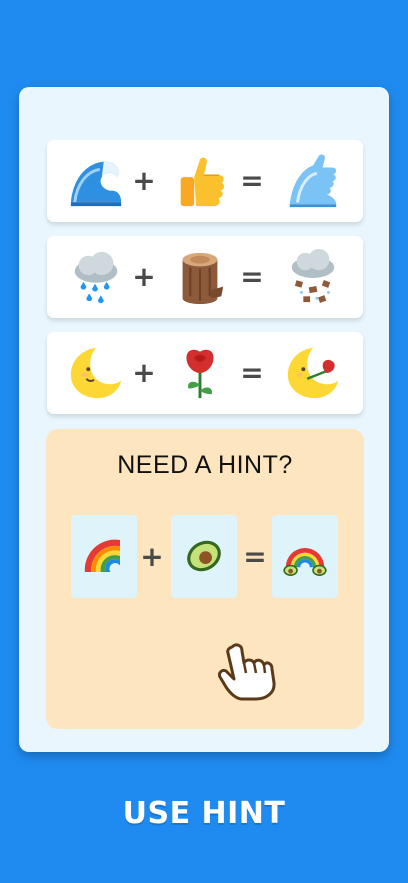 This screenshot has width=408, height=883. Describe the element at coordinates (313, 181) in the screenshot. I see `wave-thumbs-up-icon` at that location.